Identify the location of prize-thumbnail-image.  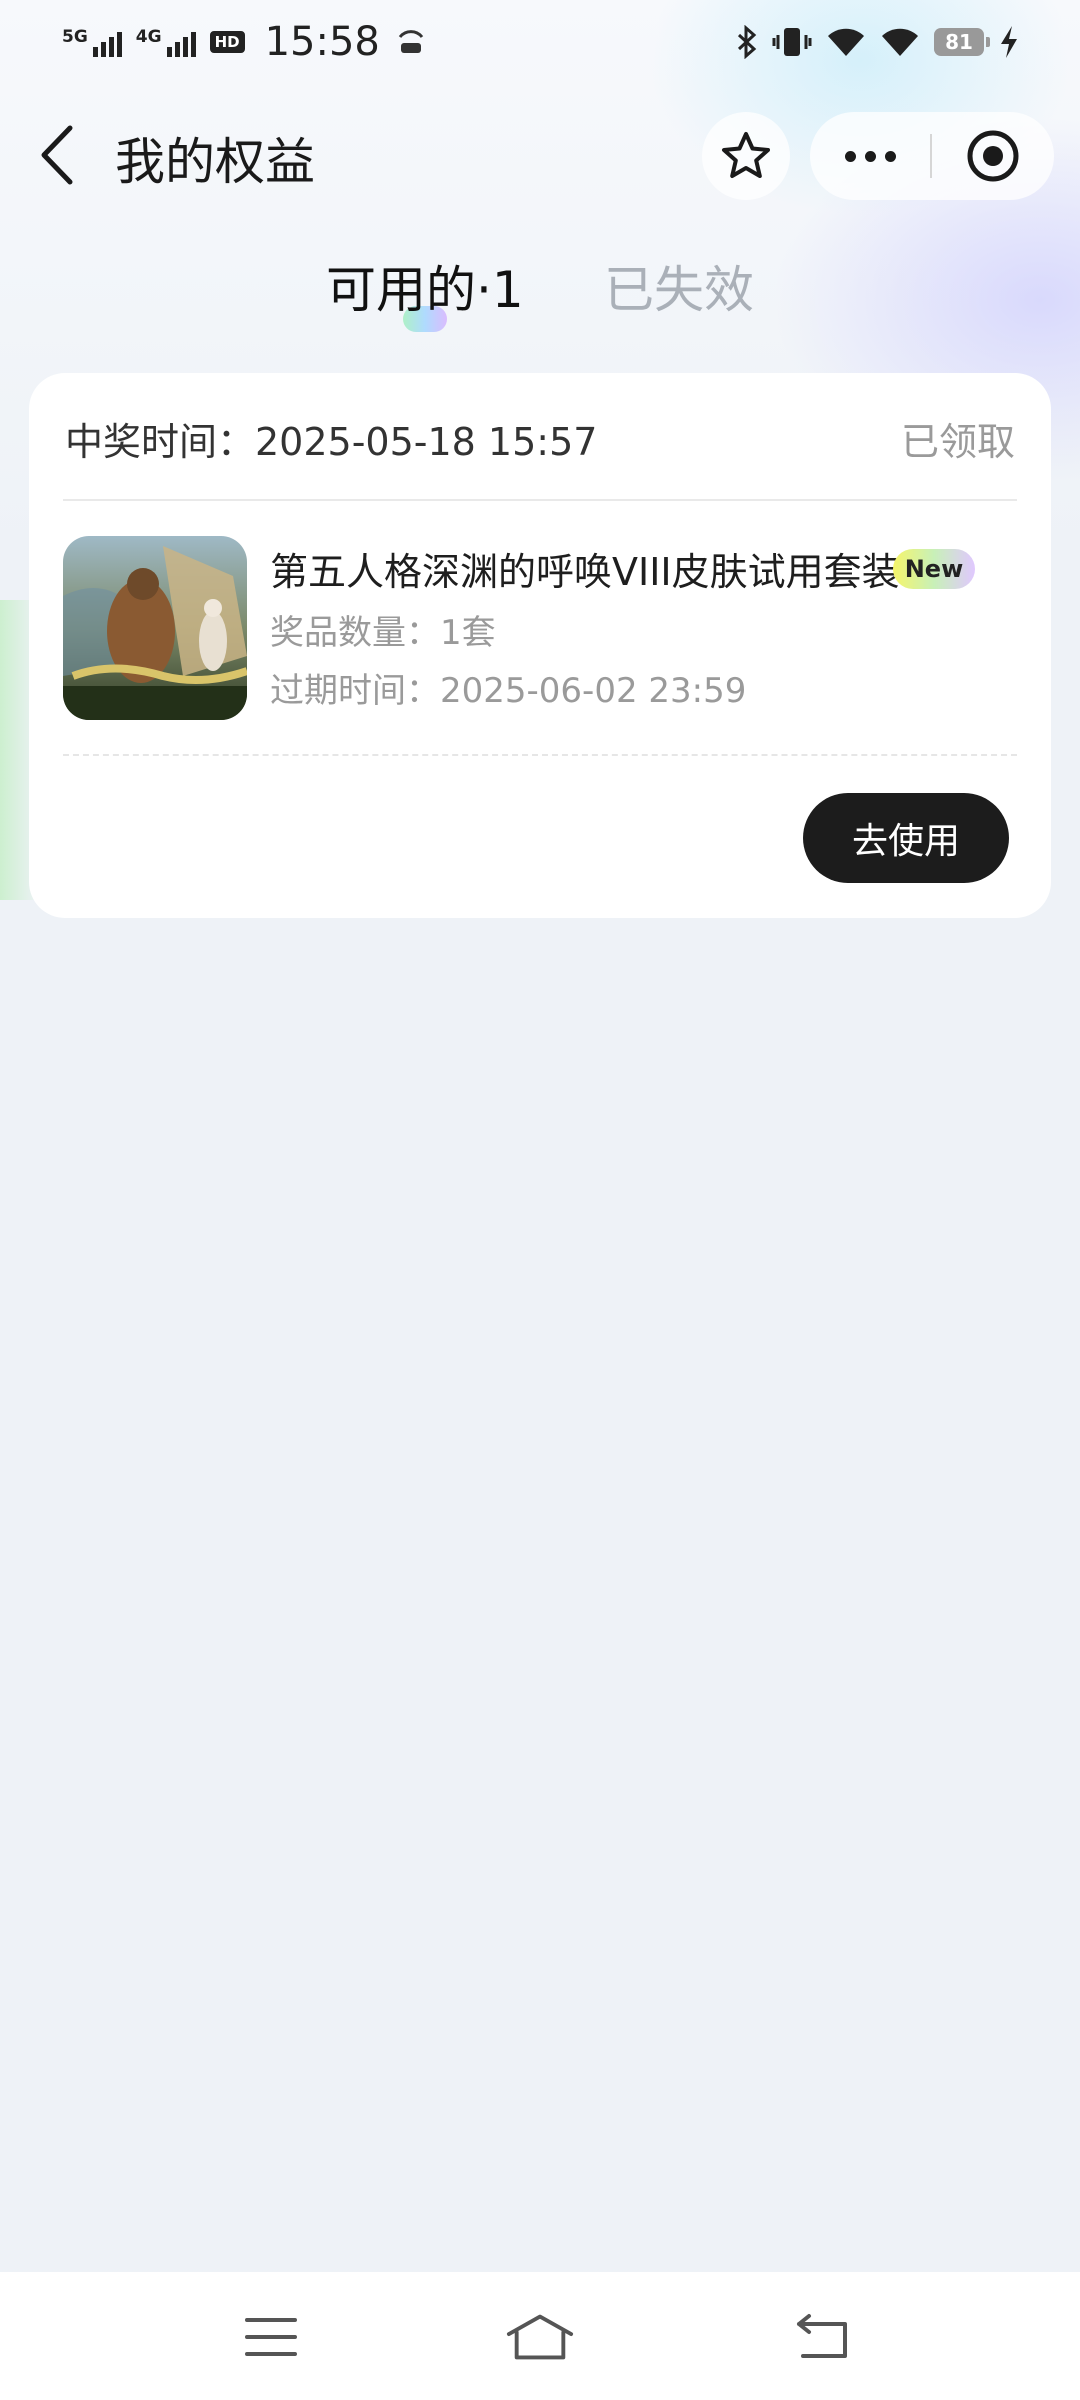
(155, 628).